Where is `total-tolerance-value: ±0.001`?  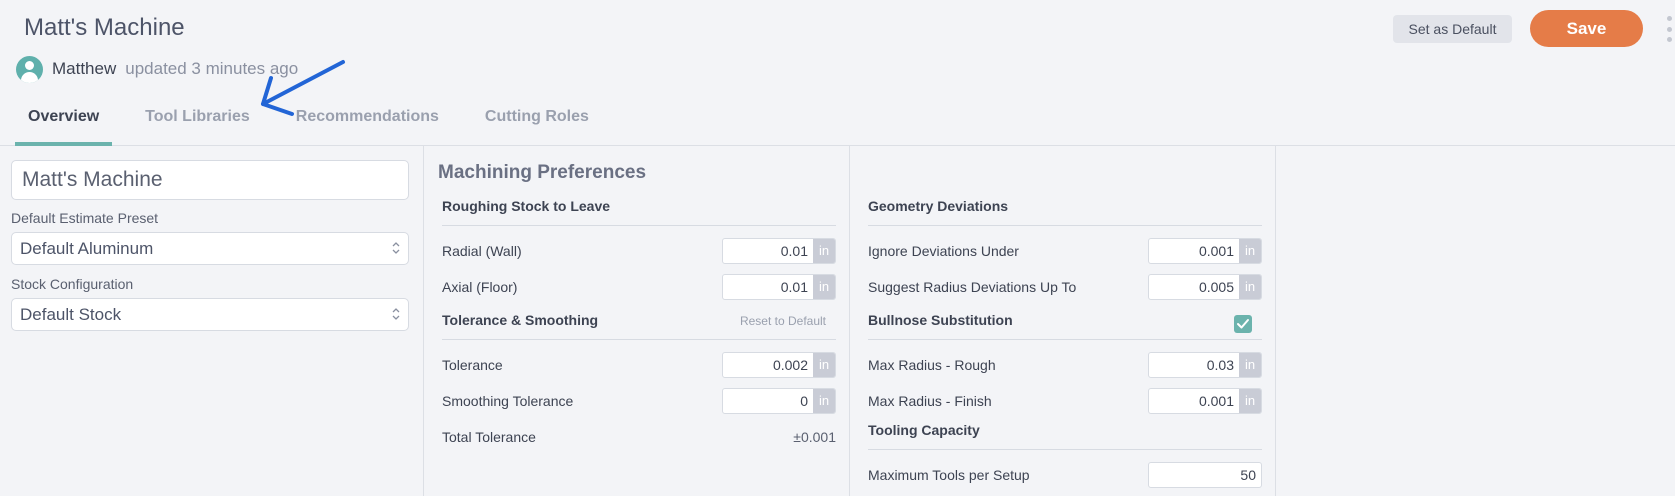 total-tolerance-value: ±0.001 is located at coordinates (814, 437).